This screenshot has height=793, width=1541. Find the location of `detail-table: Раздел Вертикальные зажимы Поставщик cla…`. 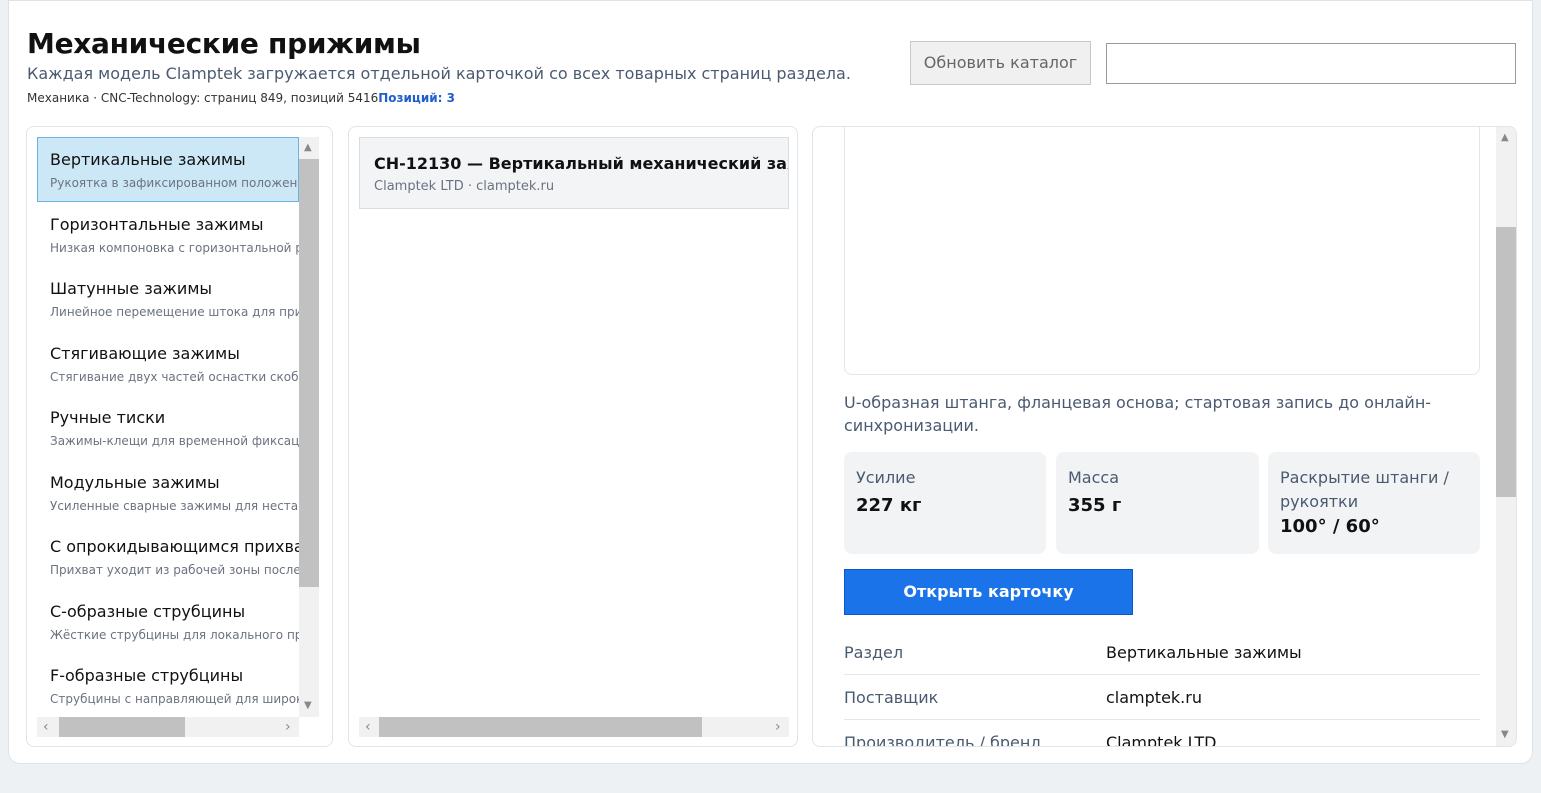

detail-table: Раздел Вертикальные зажимы Поставщик cla… is located at coordinates (1162, 688).